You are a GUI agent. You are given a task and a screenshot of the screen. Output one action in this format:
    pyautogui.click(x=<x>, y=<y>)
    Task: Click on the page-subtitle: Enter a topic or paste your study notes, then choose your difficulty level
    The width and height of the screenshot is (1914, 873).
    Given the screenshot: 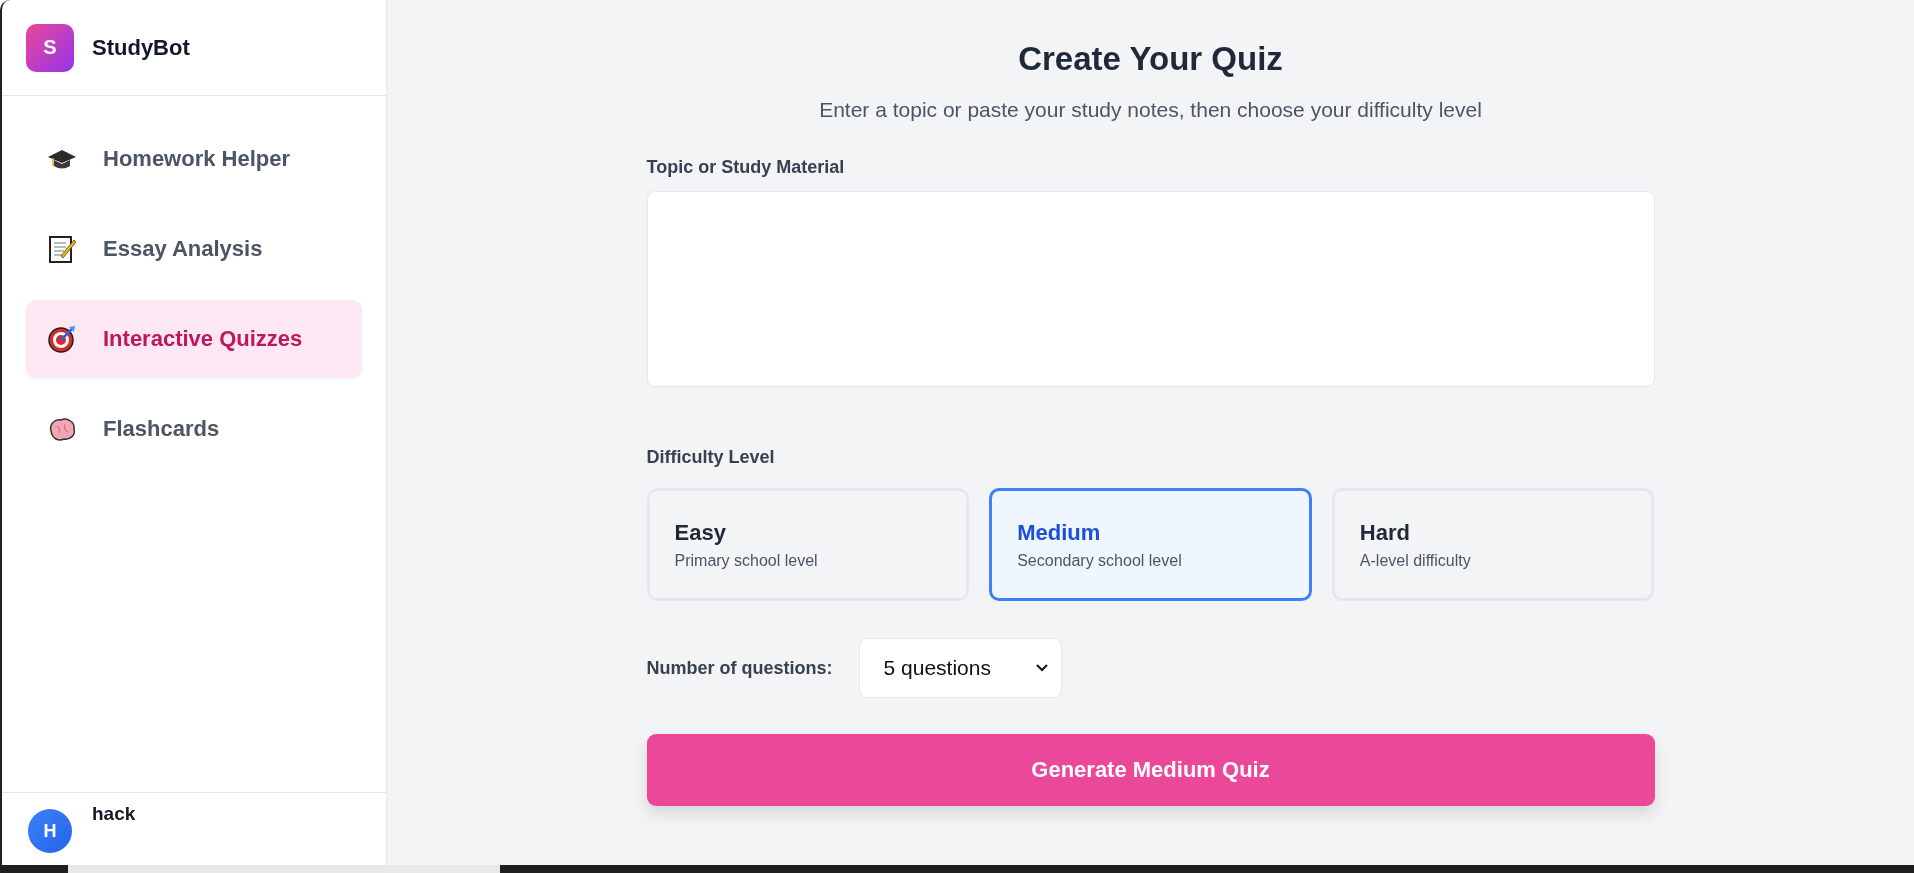 What is the action you would take?
    pyautogui.click(x=1150, y=110)
    